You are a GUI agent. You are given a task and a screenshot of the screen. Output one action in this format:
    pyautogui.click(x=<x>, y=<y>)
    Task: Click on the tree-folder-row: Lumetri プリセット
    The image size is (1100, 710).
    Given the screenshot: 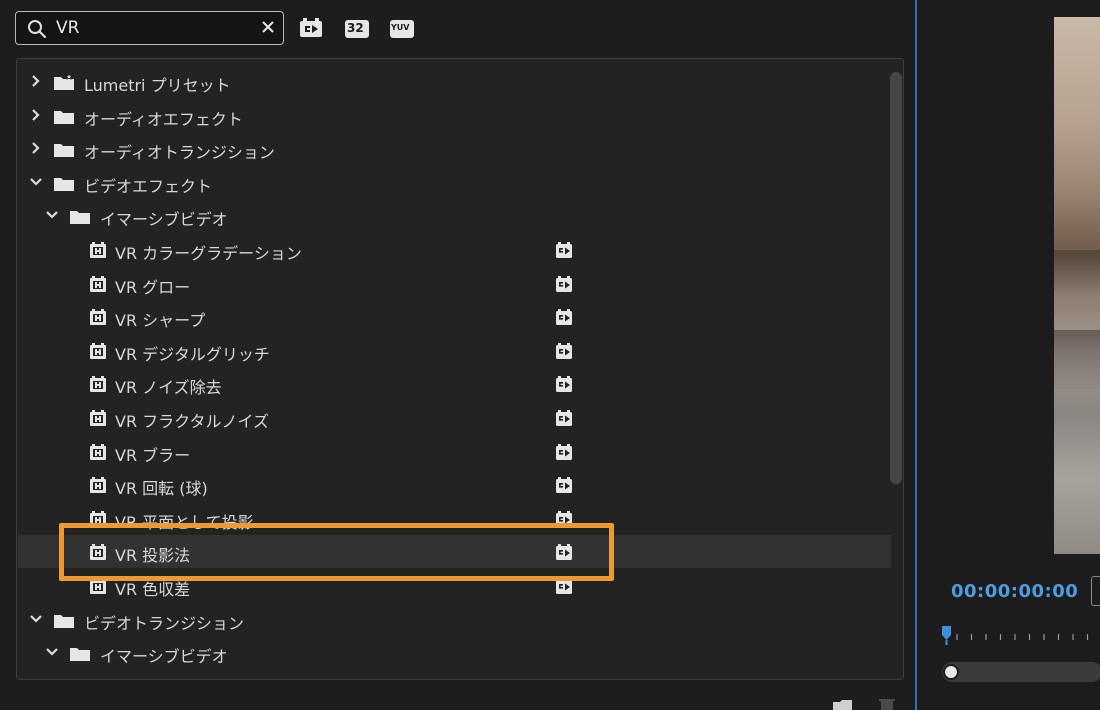 What is the action you would take?
    pyautogui.click(x=454, y=81)
    